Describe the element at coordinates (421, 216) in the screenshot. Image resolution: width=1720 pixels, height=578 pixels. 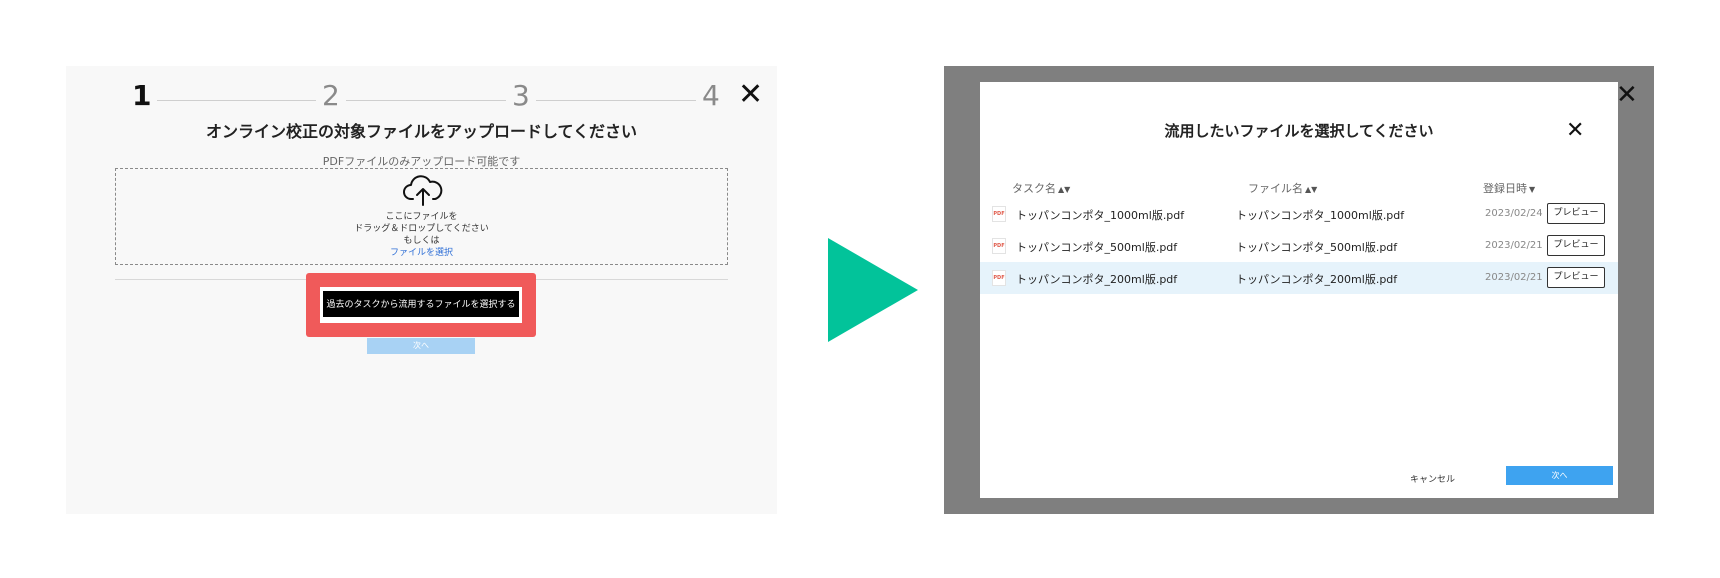
I see `file-dropzone: ここにファイルを ドラッグ＆ドロップしてください もしくは ファイルを選択` at that location.